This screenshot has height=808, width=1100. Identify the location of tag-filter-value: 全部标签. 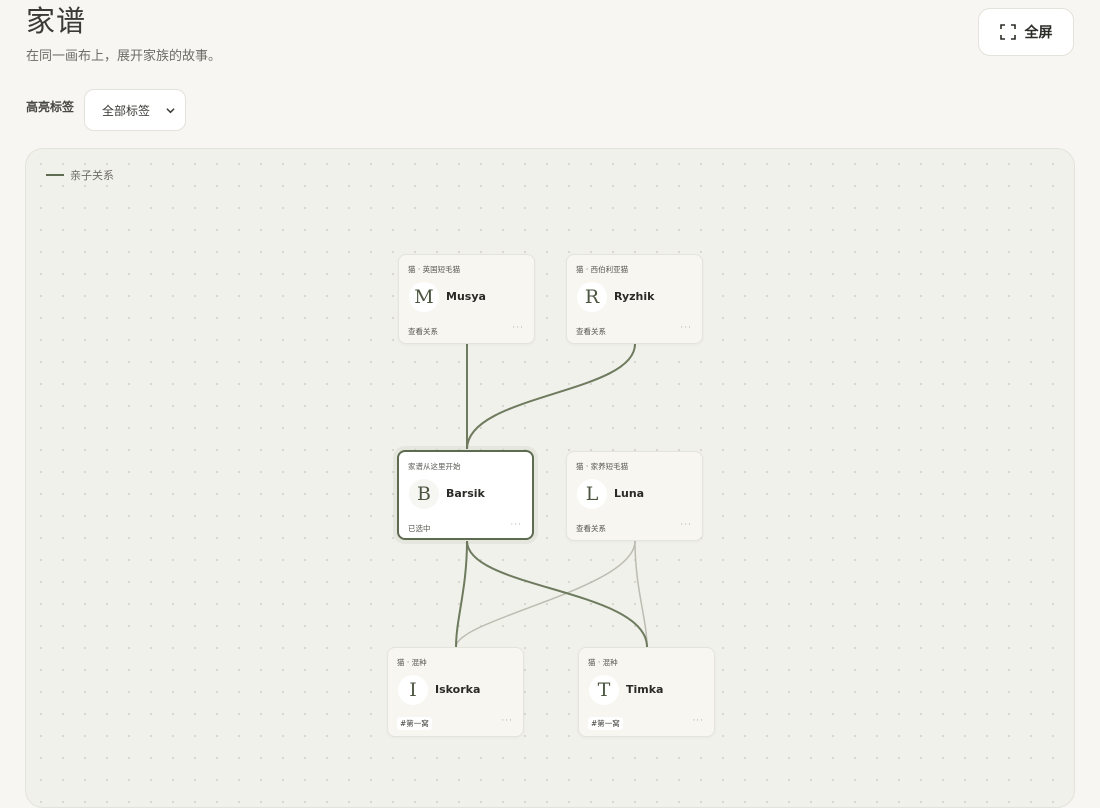
(126, 110).